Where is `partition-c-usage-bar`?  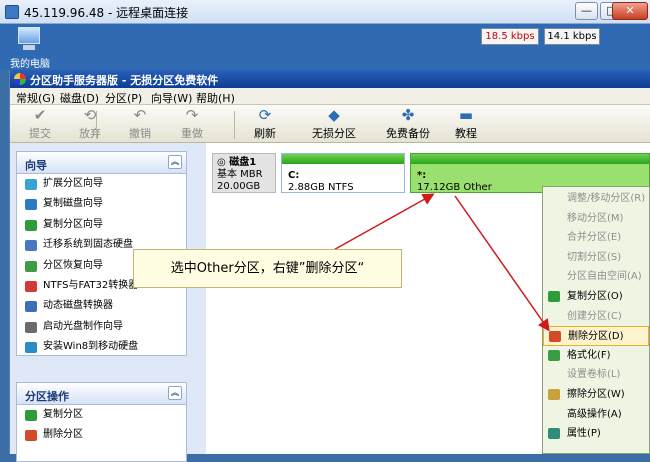
partition-c-usage-bar is located at coordinates (343, 159).